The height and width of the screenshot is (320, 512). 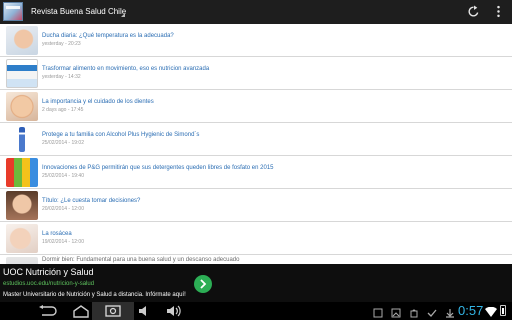 I want to click on article-date: 20/02/2014 - 12:00, so click(x=63, y=209).